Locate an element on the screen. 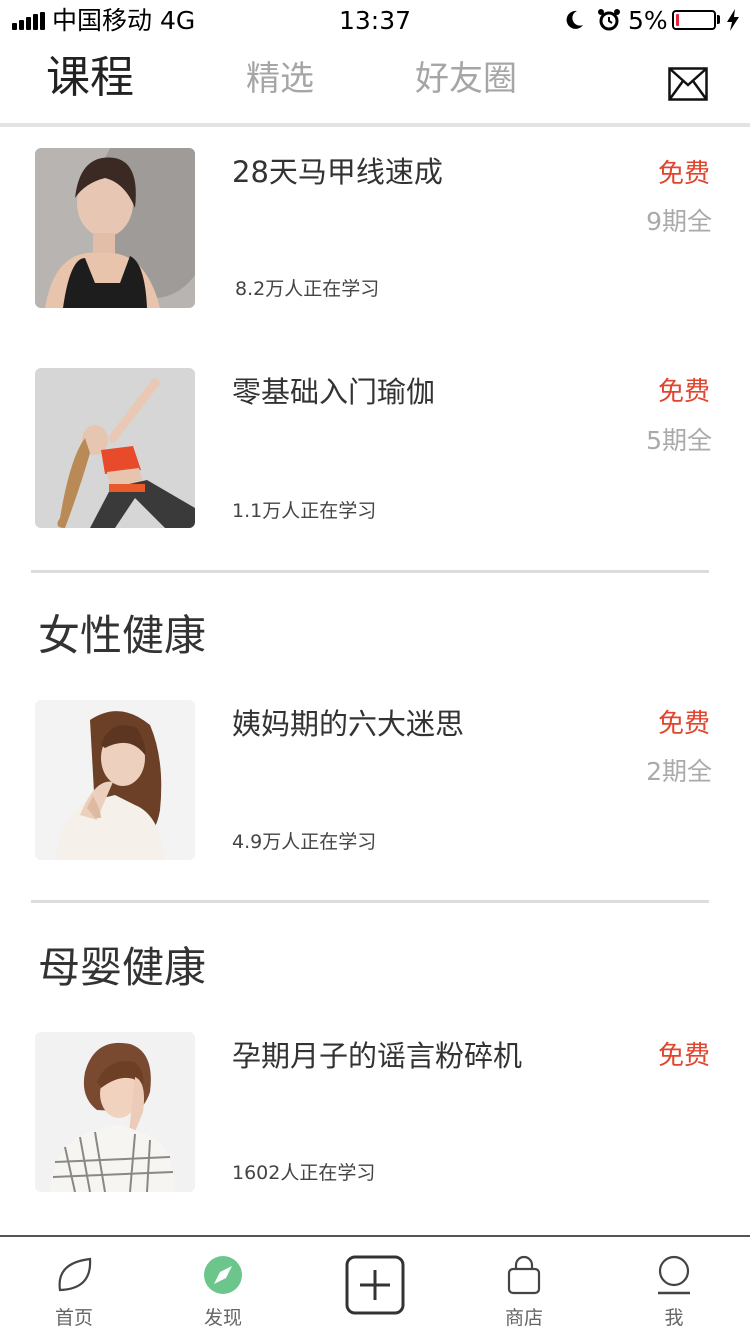 Image resolution: width=750 pixels, height=1334 pixels. nav-discover: 发现 is located at coordinates (223, 1285).